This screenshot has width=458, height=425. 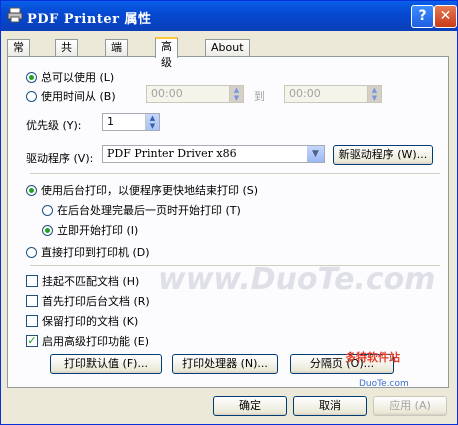 I want to click on available-from-label: 使用时间从 (B), so click(x=78, y=96).